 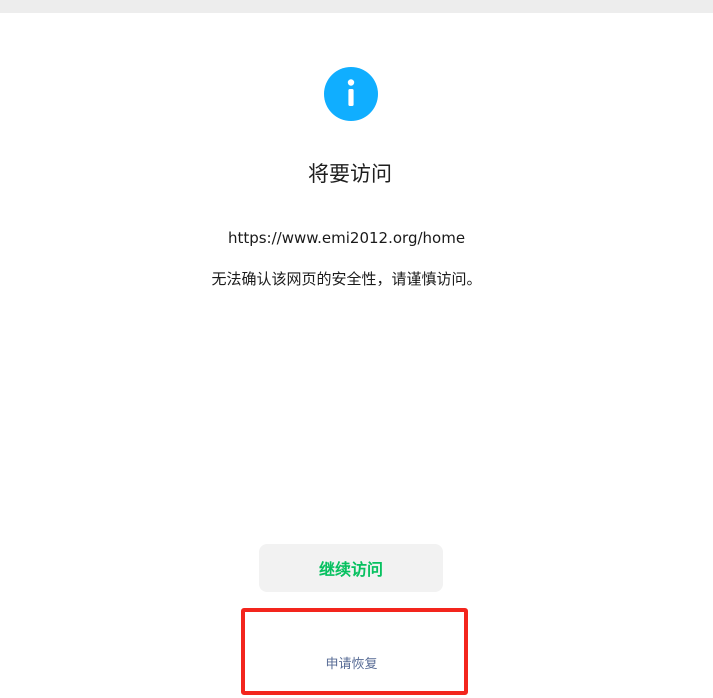 I want to click on highlight-box, so click(x=354, y=651).